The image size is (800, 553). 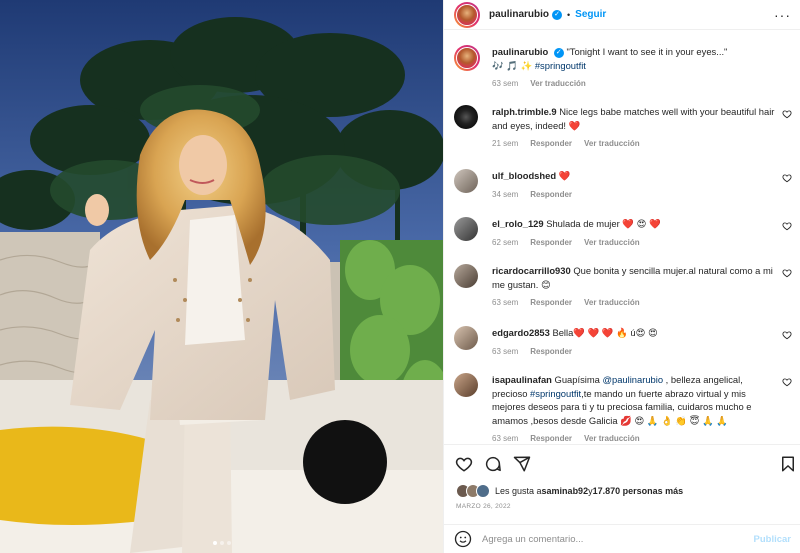 I want to click on comment-username: ralph.trimble.9, so click(x=524, y=111).